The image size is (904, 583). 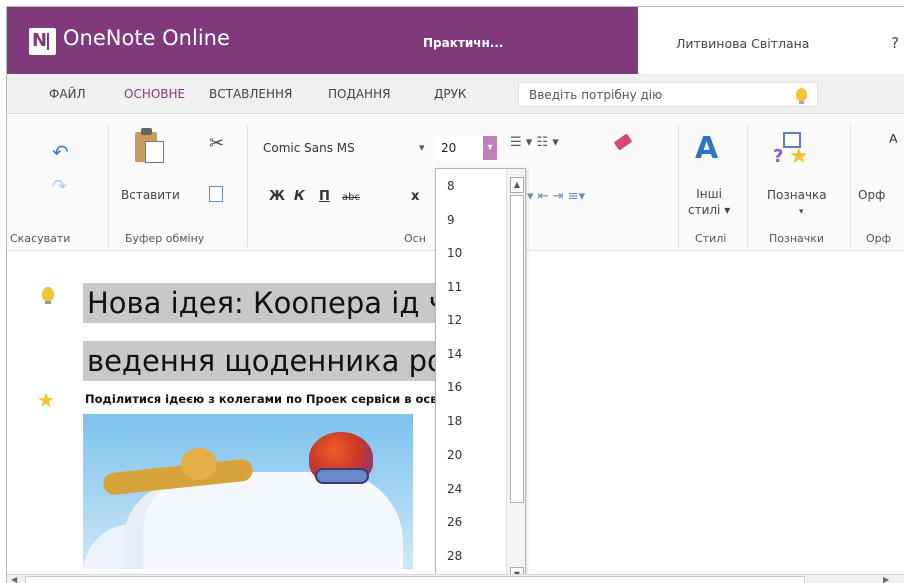 I want to click on page-image, so click(x=248, y=491).